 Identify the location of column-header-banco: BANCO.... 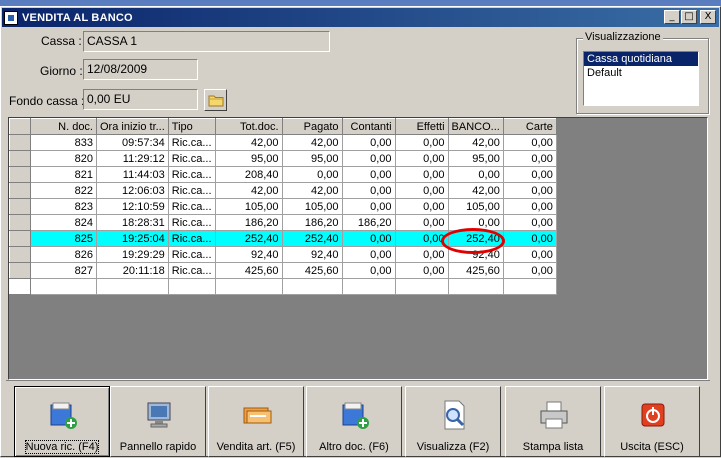
(475, 126).